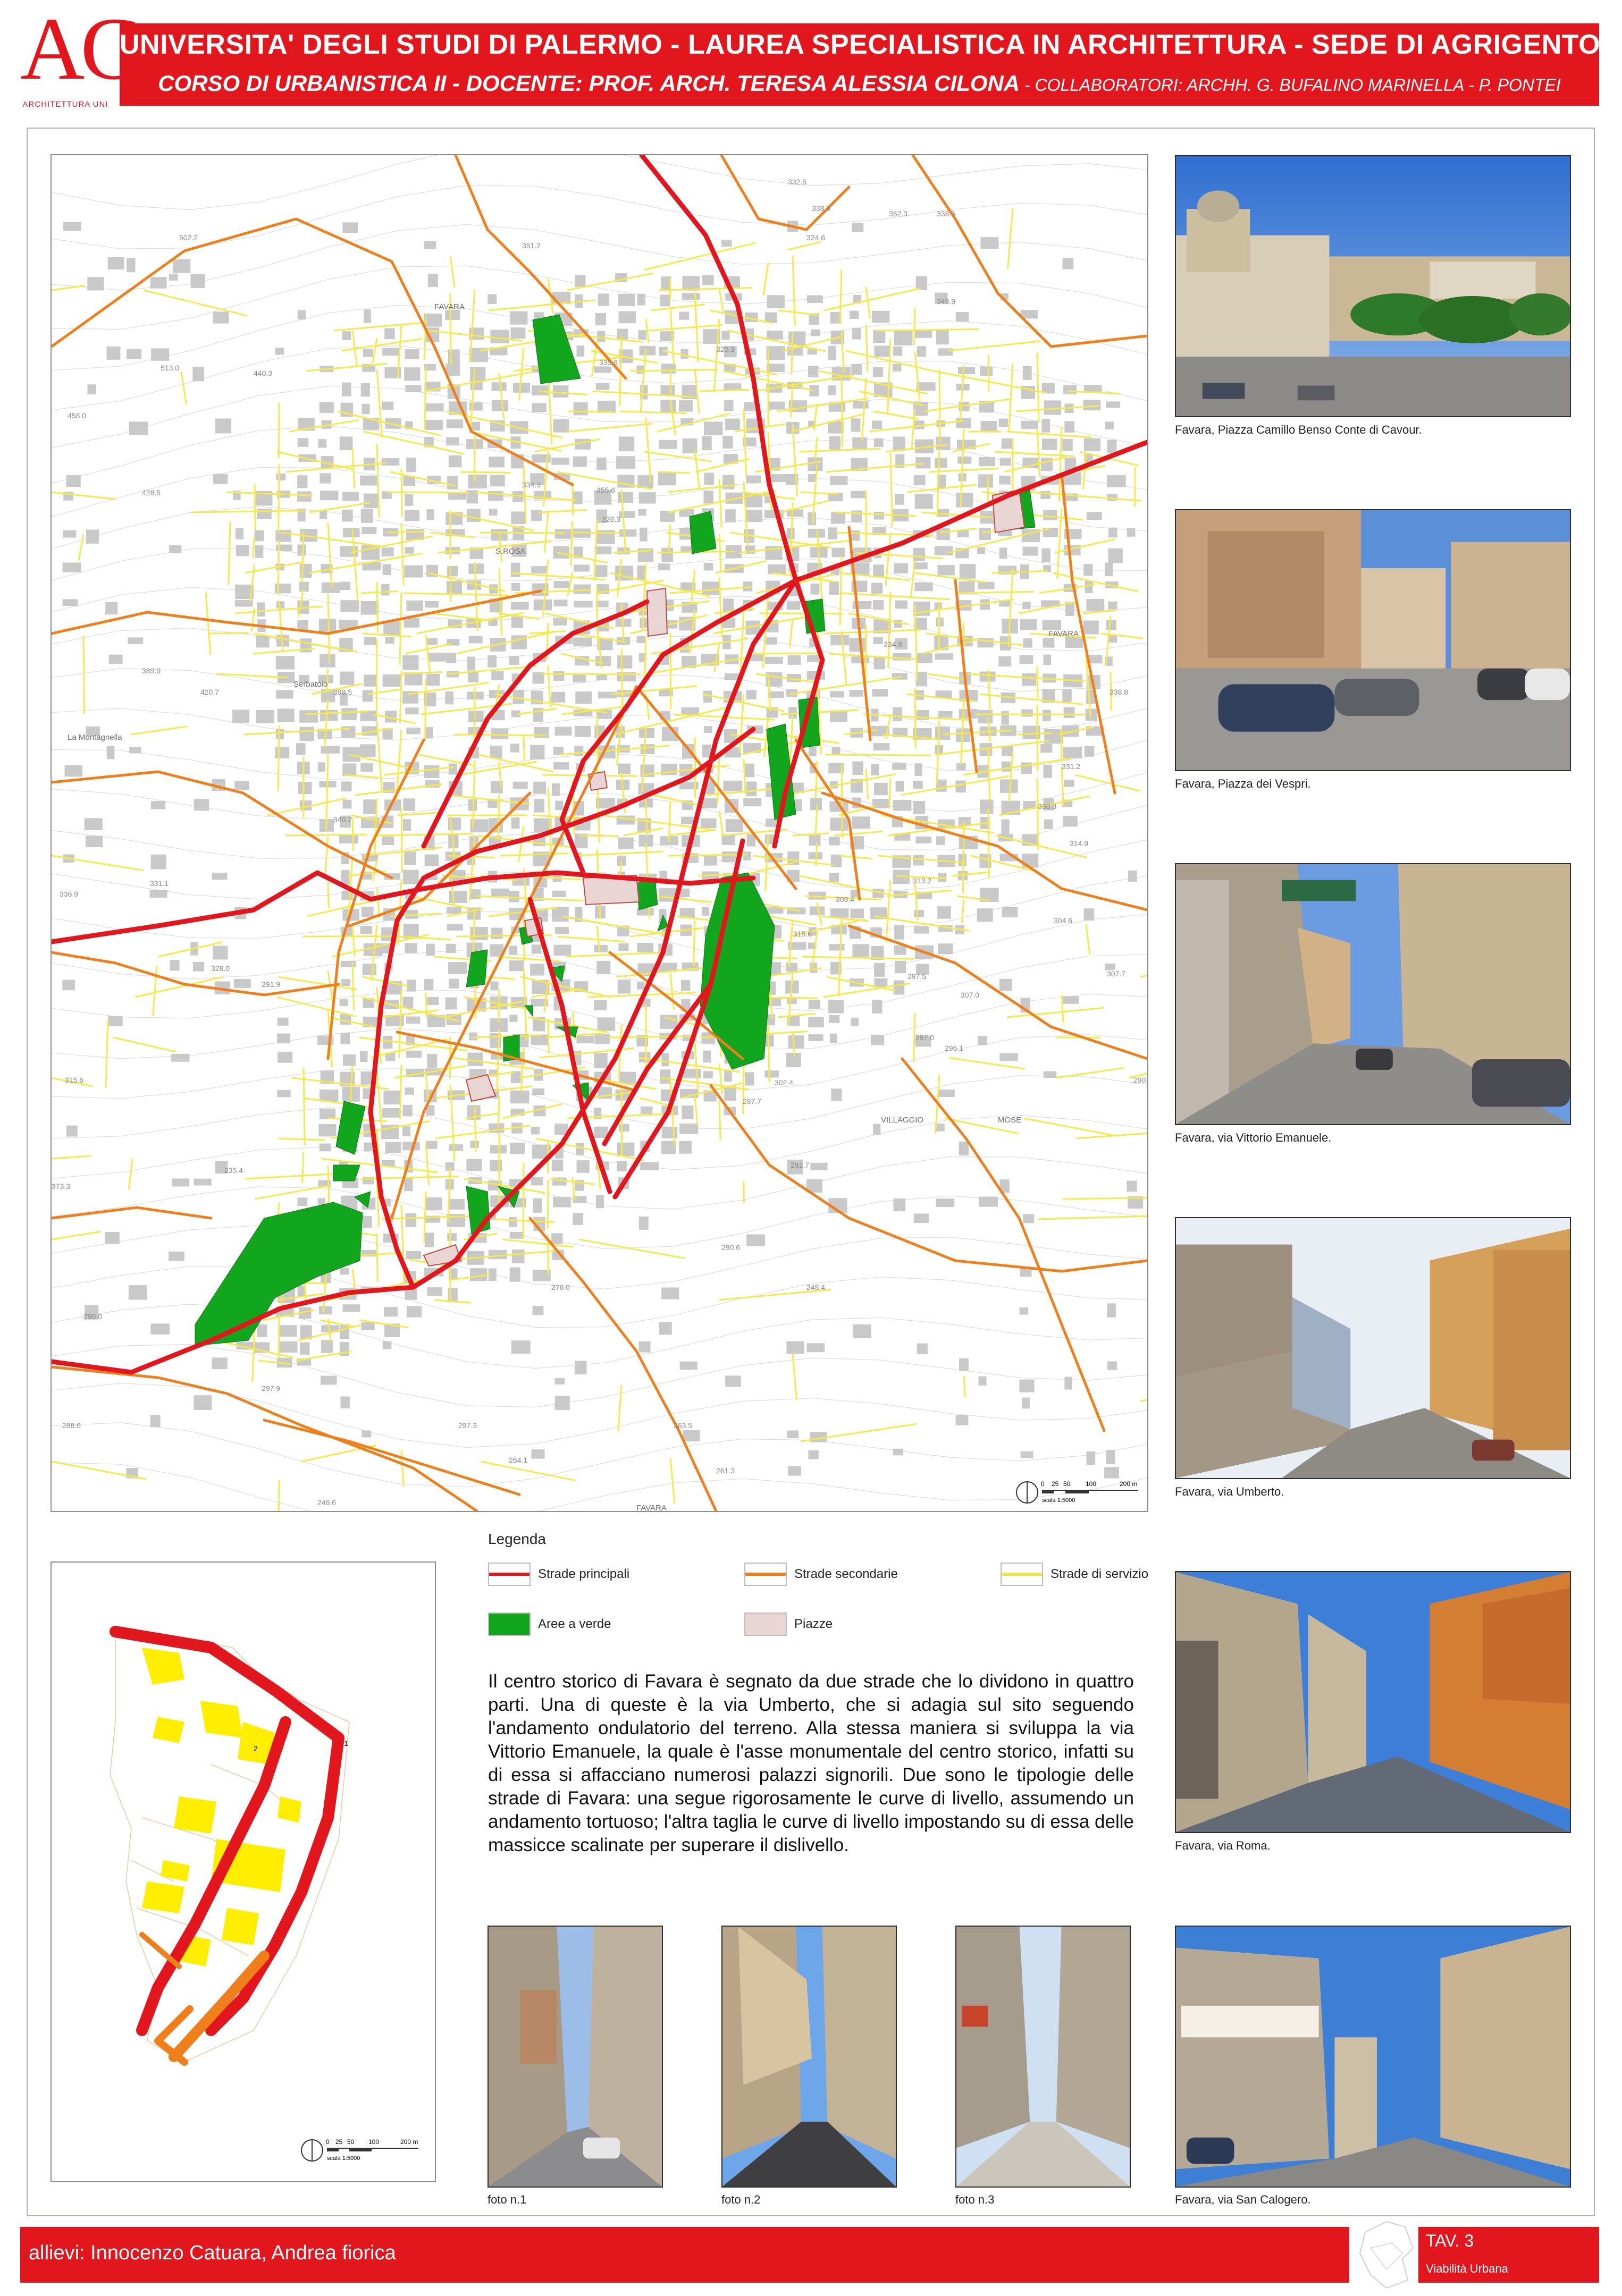 Image resolution: width=1622 pixels, height=2296 pixels. I want to click on spot-height-label: 335.9, so click(608, 362).